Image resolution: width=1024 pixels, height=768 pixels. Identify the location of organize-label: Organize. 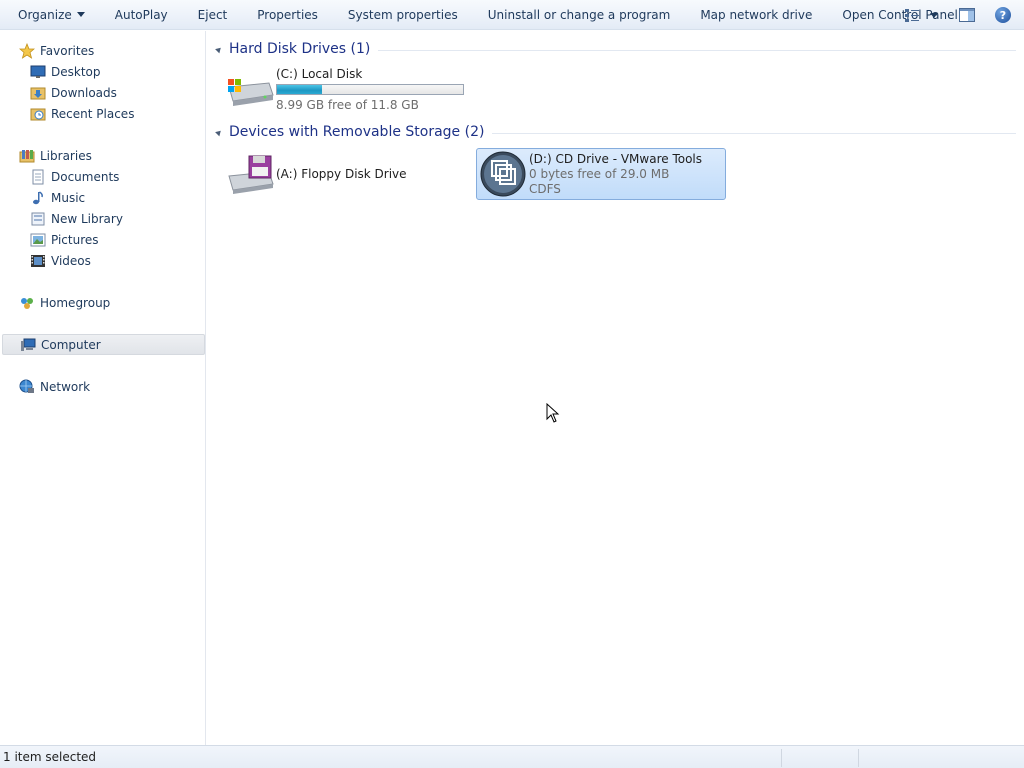
(45, 14).